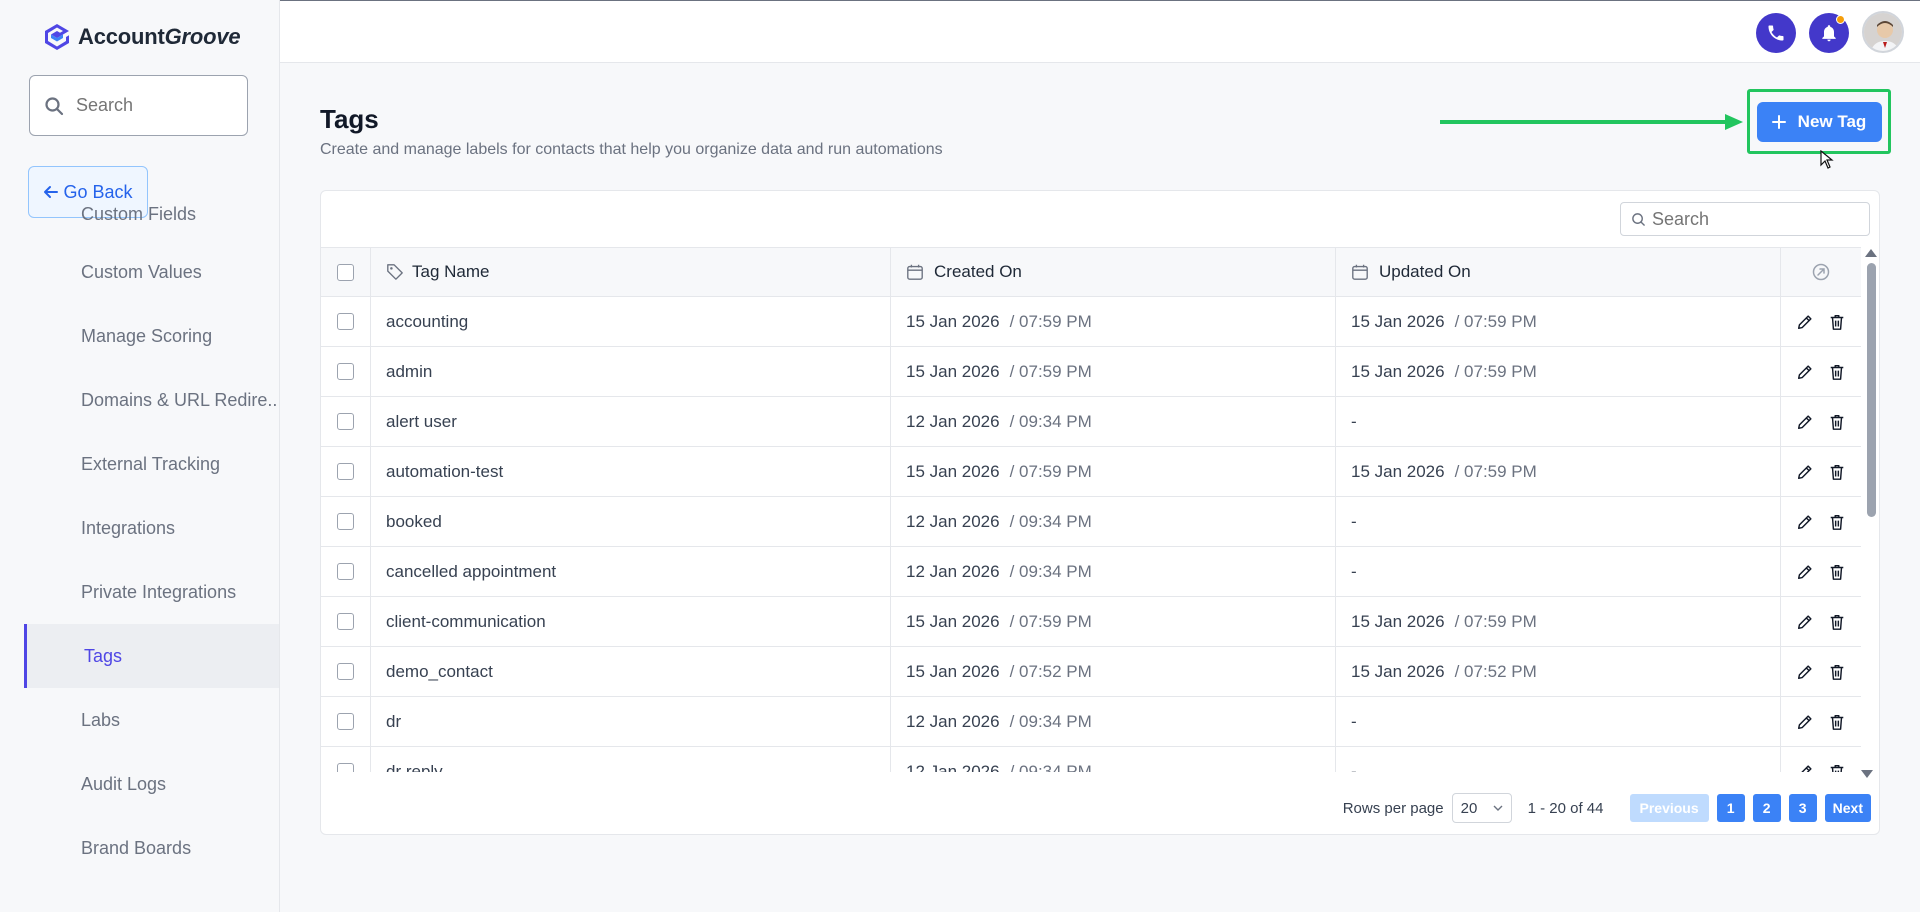 The image size is (1920, 912). I want to click on table-search-input, so click(1752, 219).